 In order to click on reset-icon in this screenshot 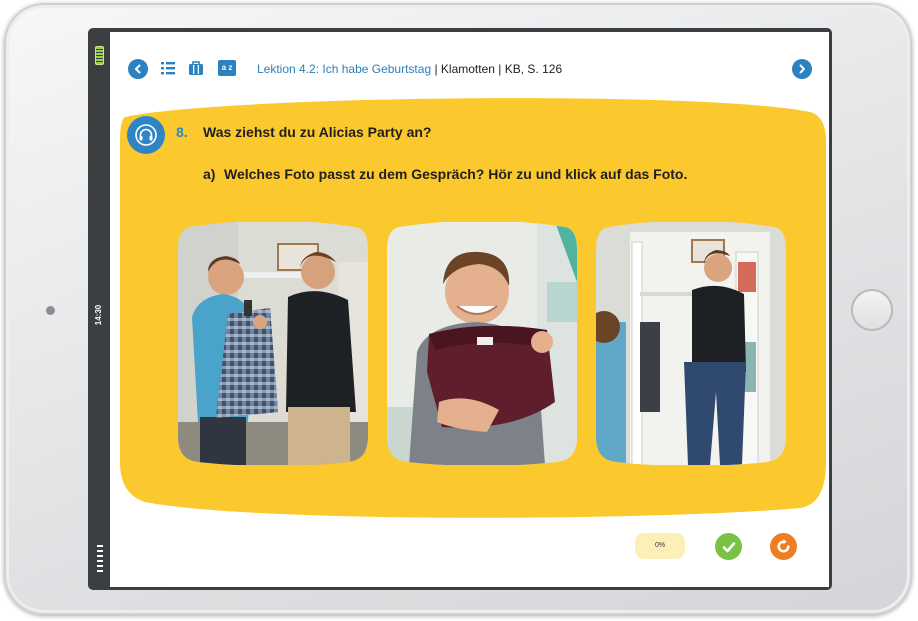, I will do `click(783, 546)`.